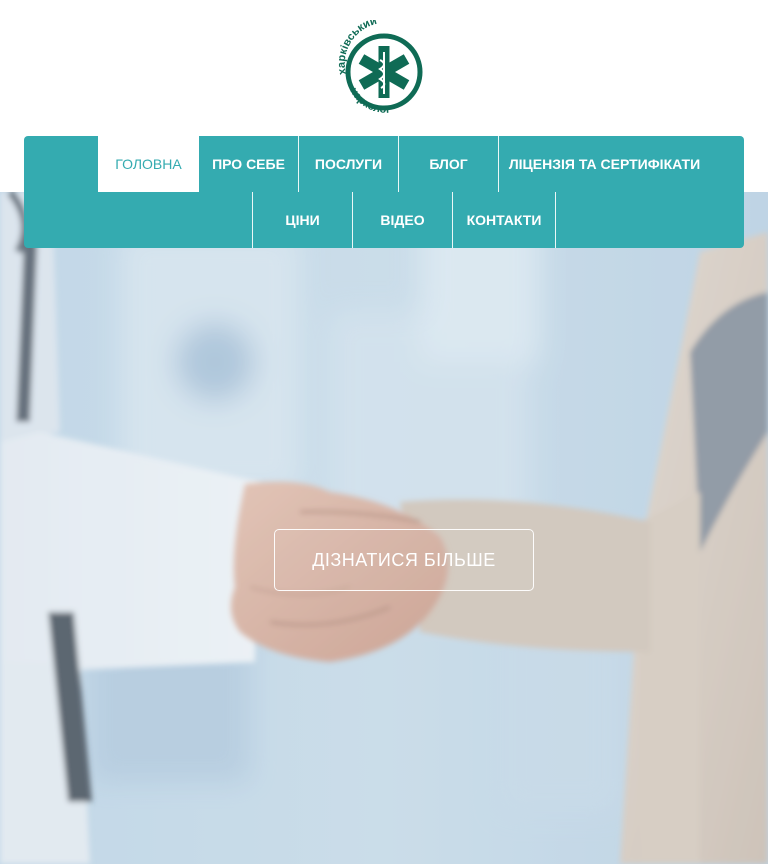 The width and height of the screenshot is (768, 864). I want to click on nav-item-prices: ЦІНИ, so click(302, 220).